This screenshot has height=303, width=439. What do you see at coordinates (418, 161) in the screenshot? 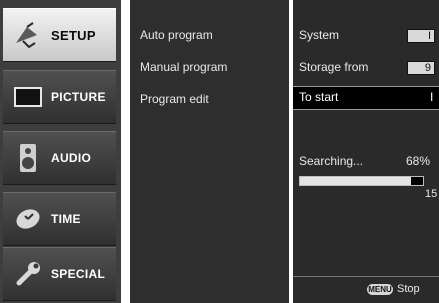
I see `searching-percent: 68%` at bounding box center [418, 161].